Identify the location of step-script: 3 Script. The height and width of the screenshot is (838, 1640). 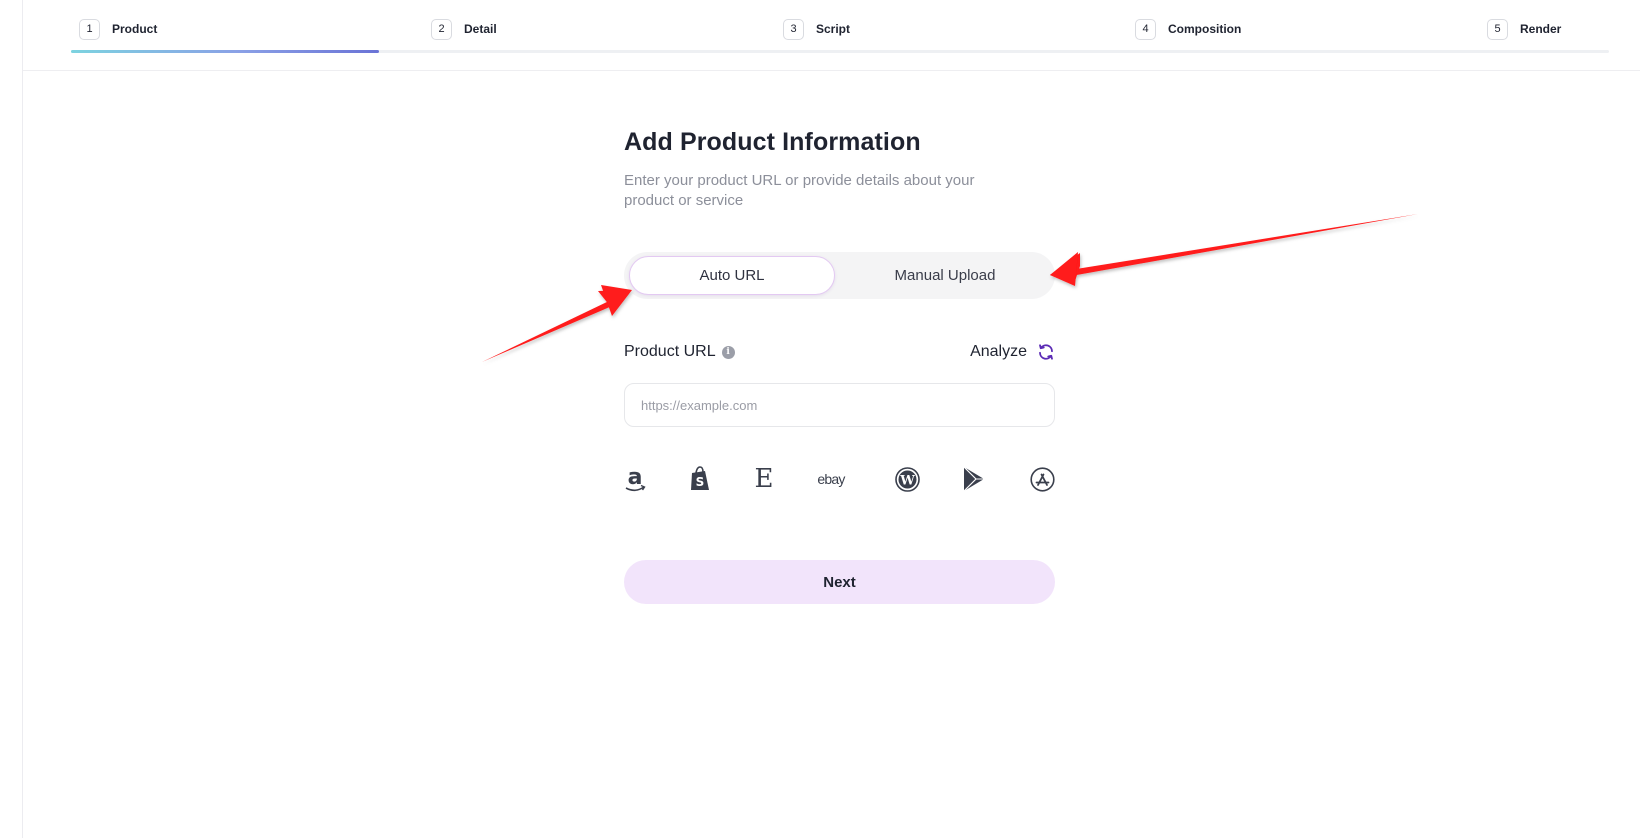
(816, 29).